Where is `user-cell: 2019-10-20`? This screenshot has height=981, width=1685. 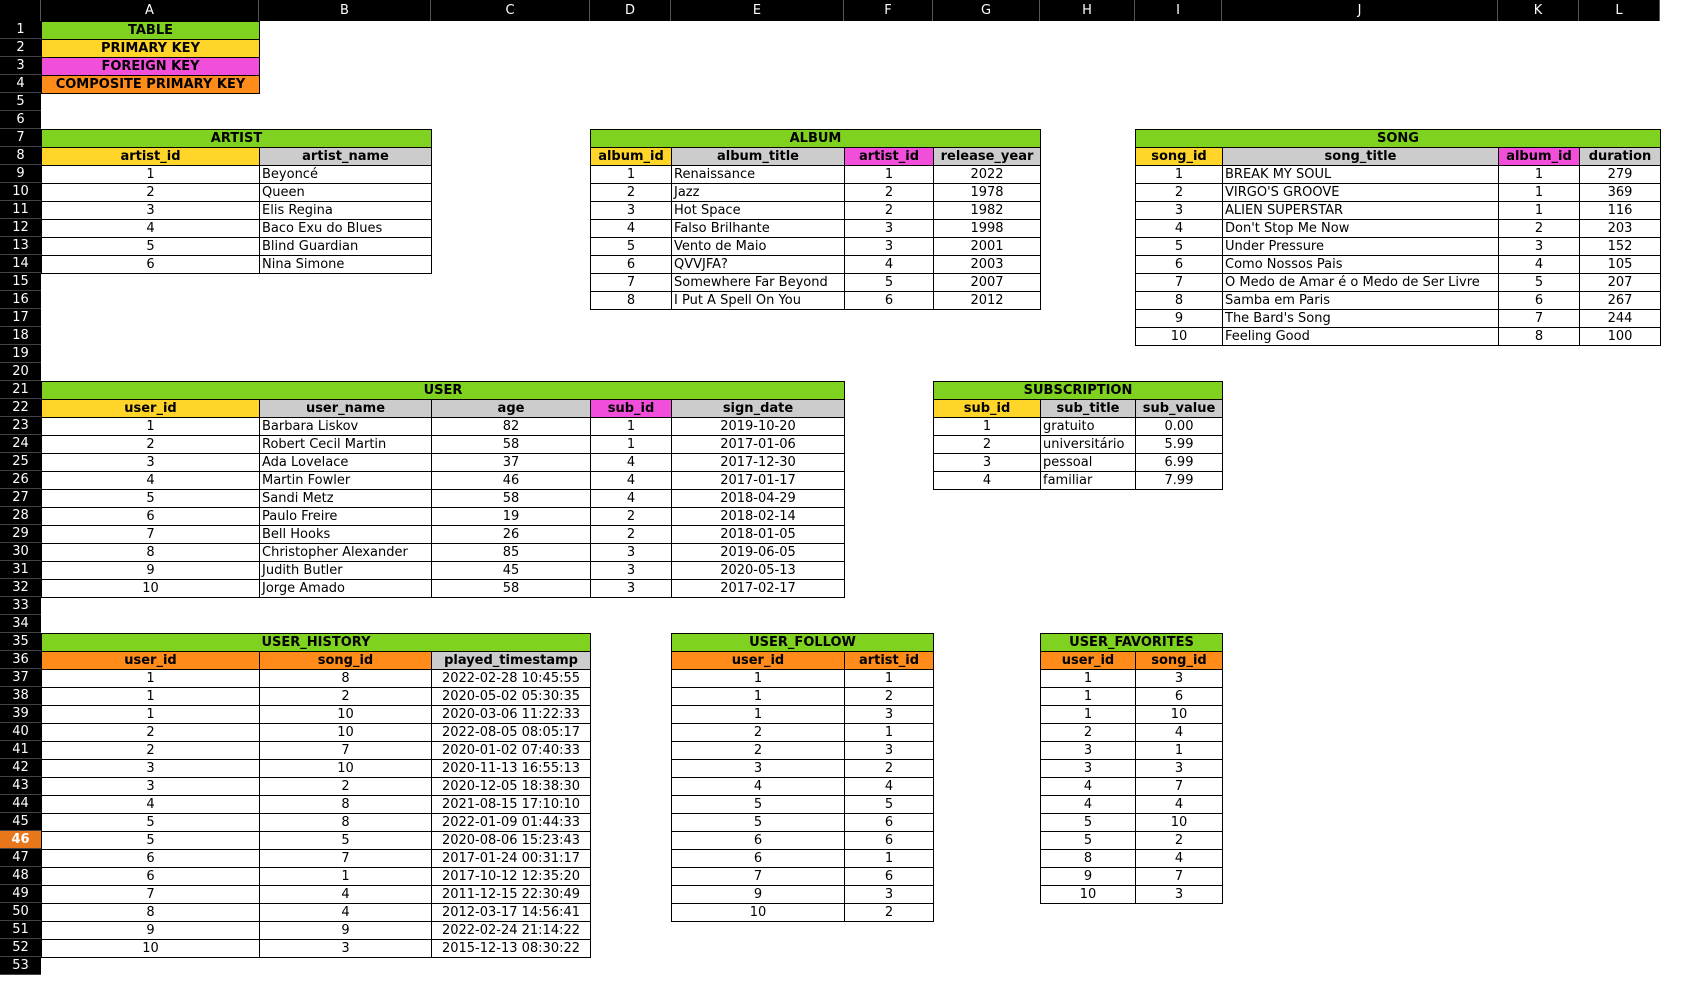 user-cell: 2019-10-20 is located at coordinates (758, 426).